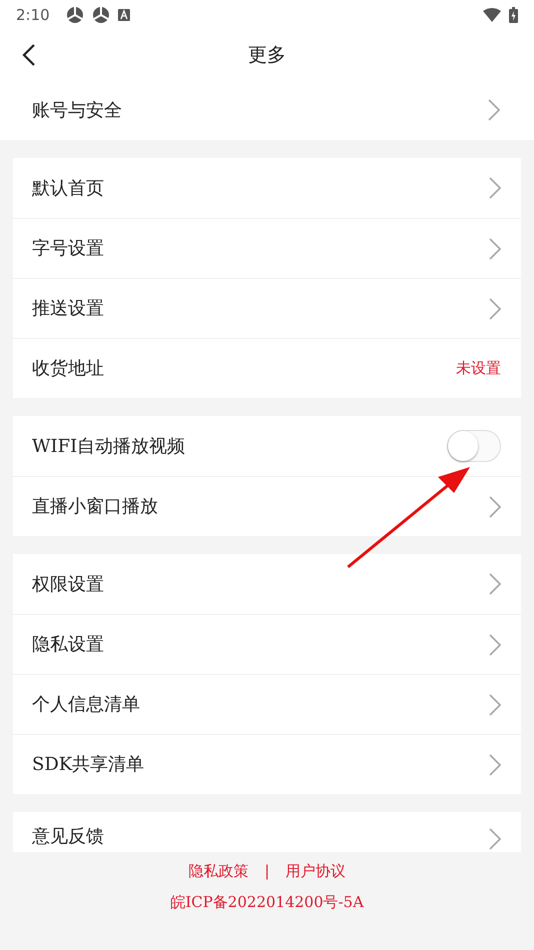 The image size is (534, 950). Describe the element at coordinates (267, 584) in the screenshot. I see `settings-row: 权限设置` at that location.